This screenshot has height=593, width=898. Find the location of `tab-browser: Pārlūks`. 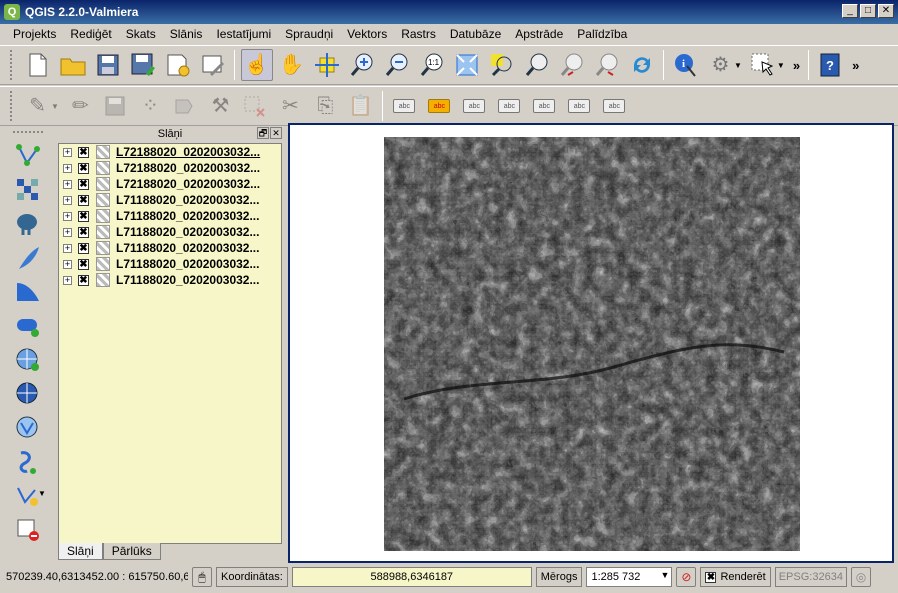

tab-browser: Pārlūks is located at coordinates (131, 551).